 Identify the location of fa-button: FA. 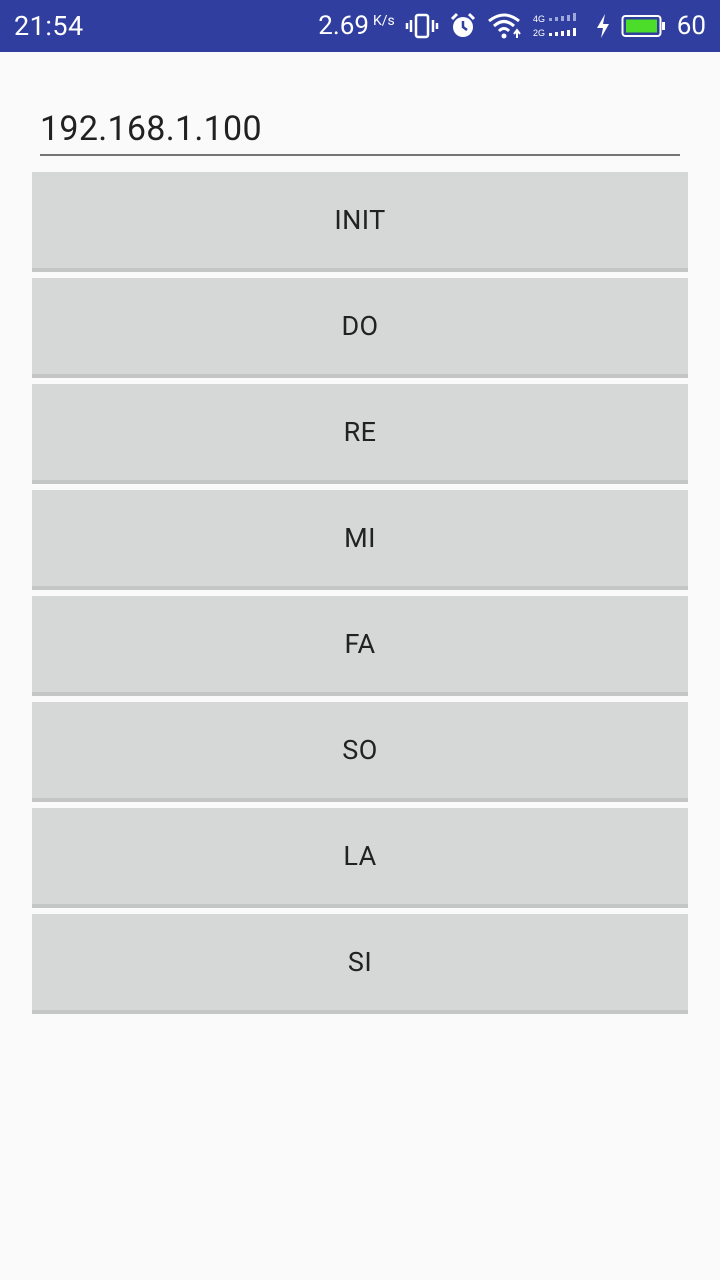
(360, 646).